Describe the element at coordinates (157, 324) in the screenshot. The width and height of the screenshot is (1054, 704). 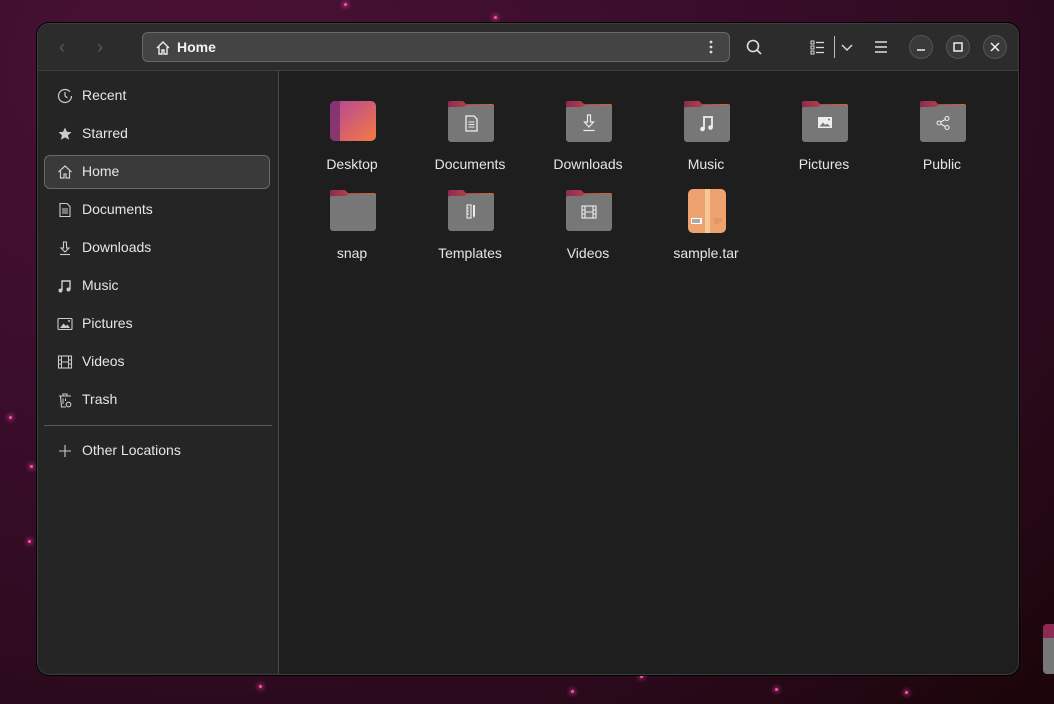
I see `sidebar-item-pictures: Pictures` at that location.